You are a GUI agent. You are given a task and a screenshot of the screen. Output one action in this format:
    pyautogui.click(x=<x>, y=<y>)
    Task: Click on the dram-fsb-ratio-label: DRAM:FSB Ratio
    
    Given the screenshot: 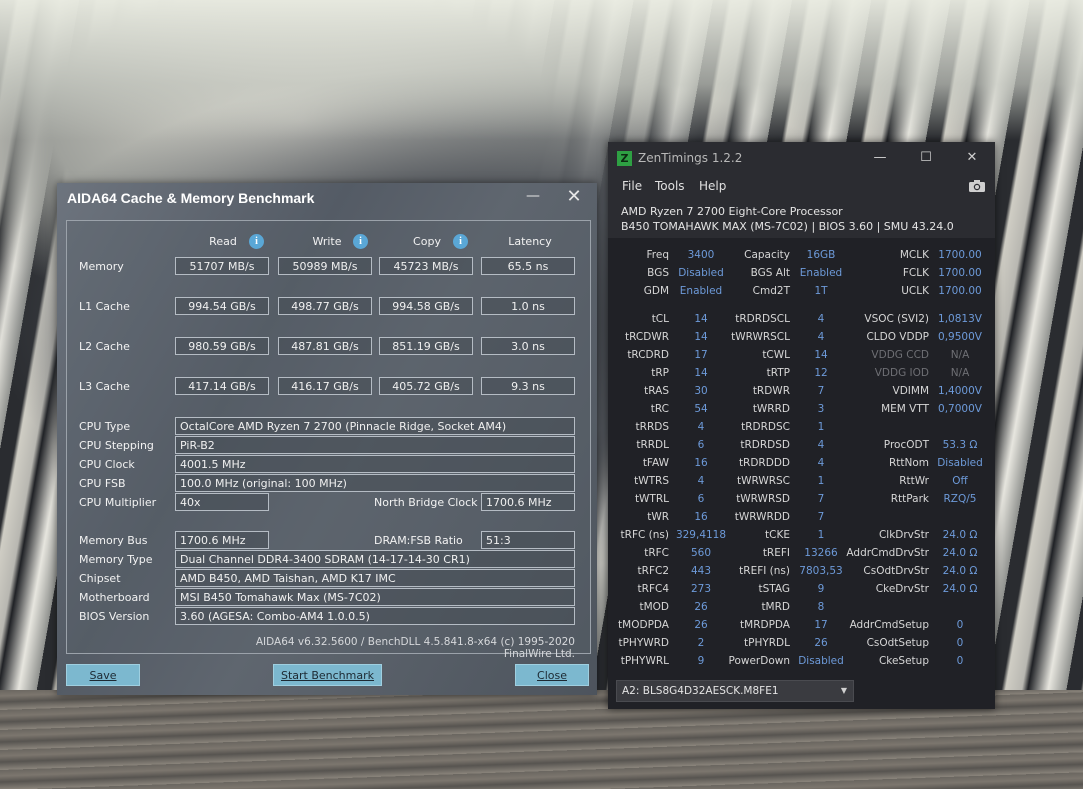 What is the action you would take?
    pyautogui.click(x=418, y=540)
    